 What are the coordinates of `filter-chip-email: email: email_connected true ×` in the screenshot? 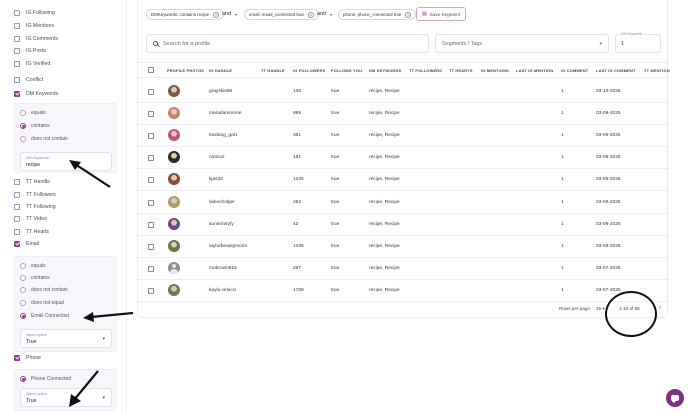 It's located at (281, 14).